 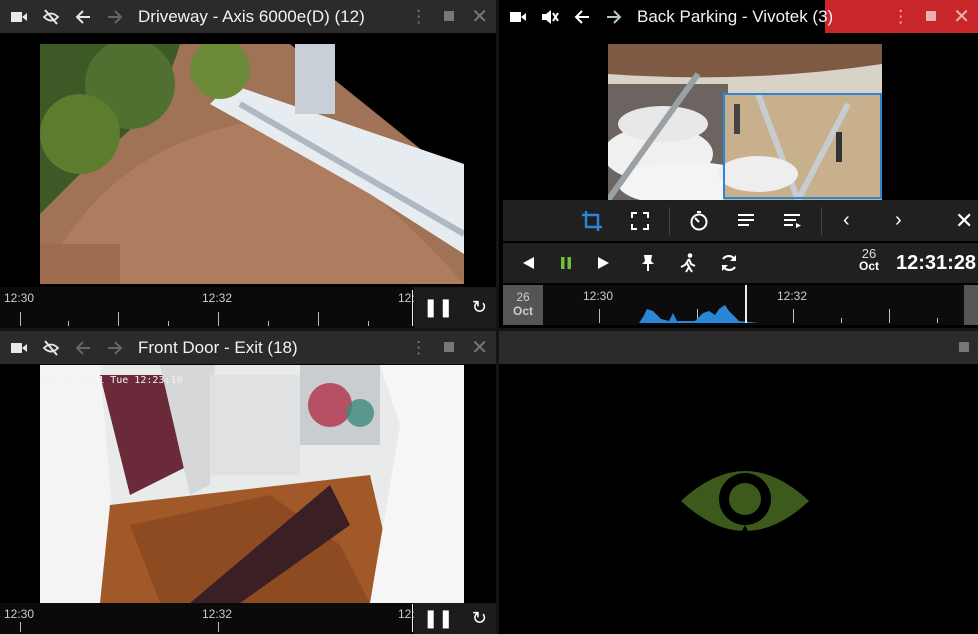 I want to click on eye-logo-icon, so click(x=745, y=503).